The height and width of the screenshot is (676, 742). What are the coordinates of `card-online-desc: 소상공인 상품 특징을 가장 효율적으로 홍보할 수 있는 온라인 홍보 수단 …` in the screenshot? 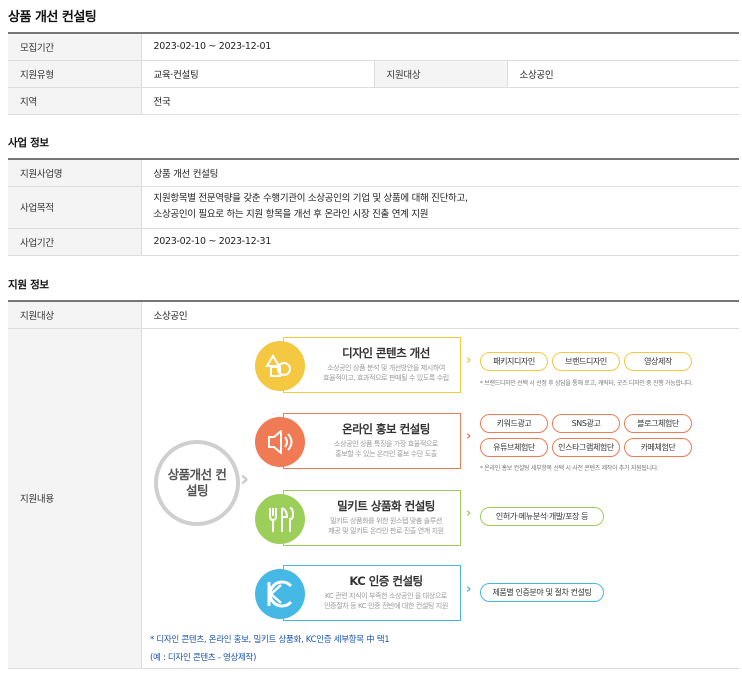 It's located at (386, 449).